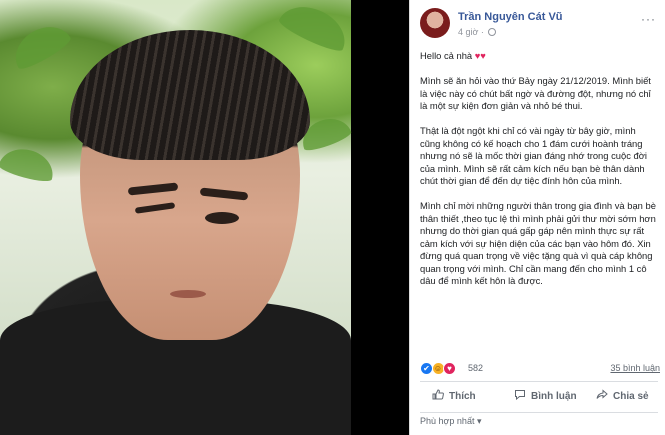 The height and width of the screenshot is (435, 665). Describe the element at coordinates (492, 32) in the screenshot. I see `globe-icon` at that location.